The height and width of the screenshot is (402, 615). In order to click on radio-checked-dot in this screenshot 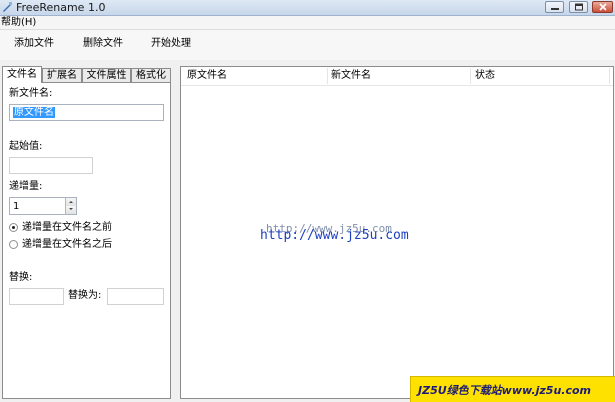, I will do `click(13, 227)`.